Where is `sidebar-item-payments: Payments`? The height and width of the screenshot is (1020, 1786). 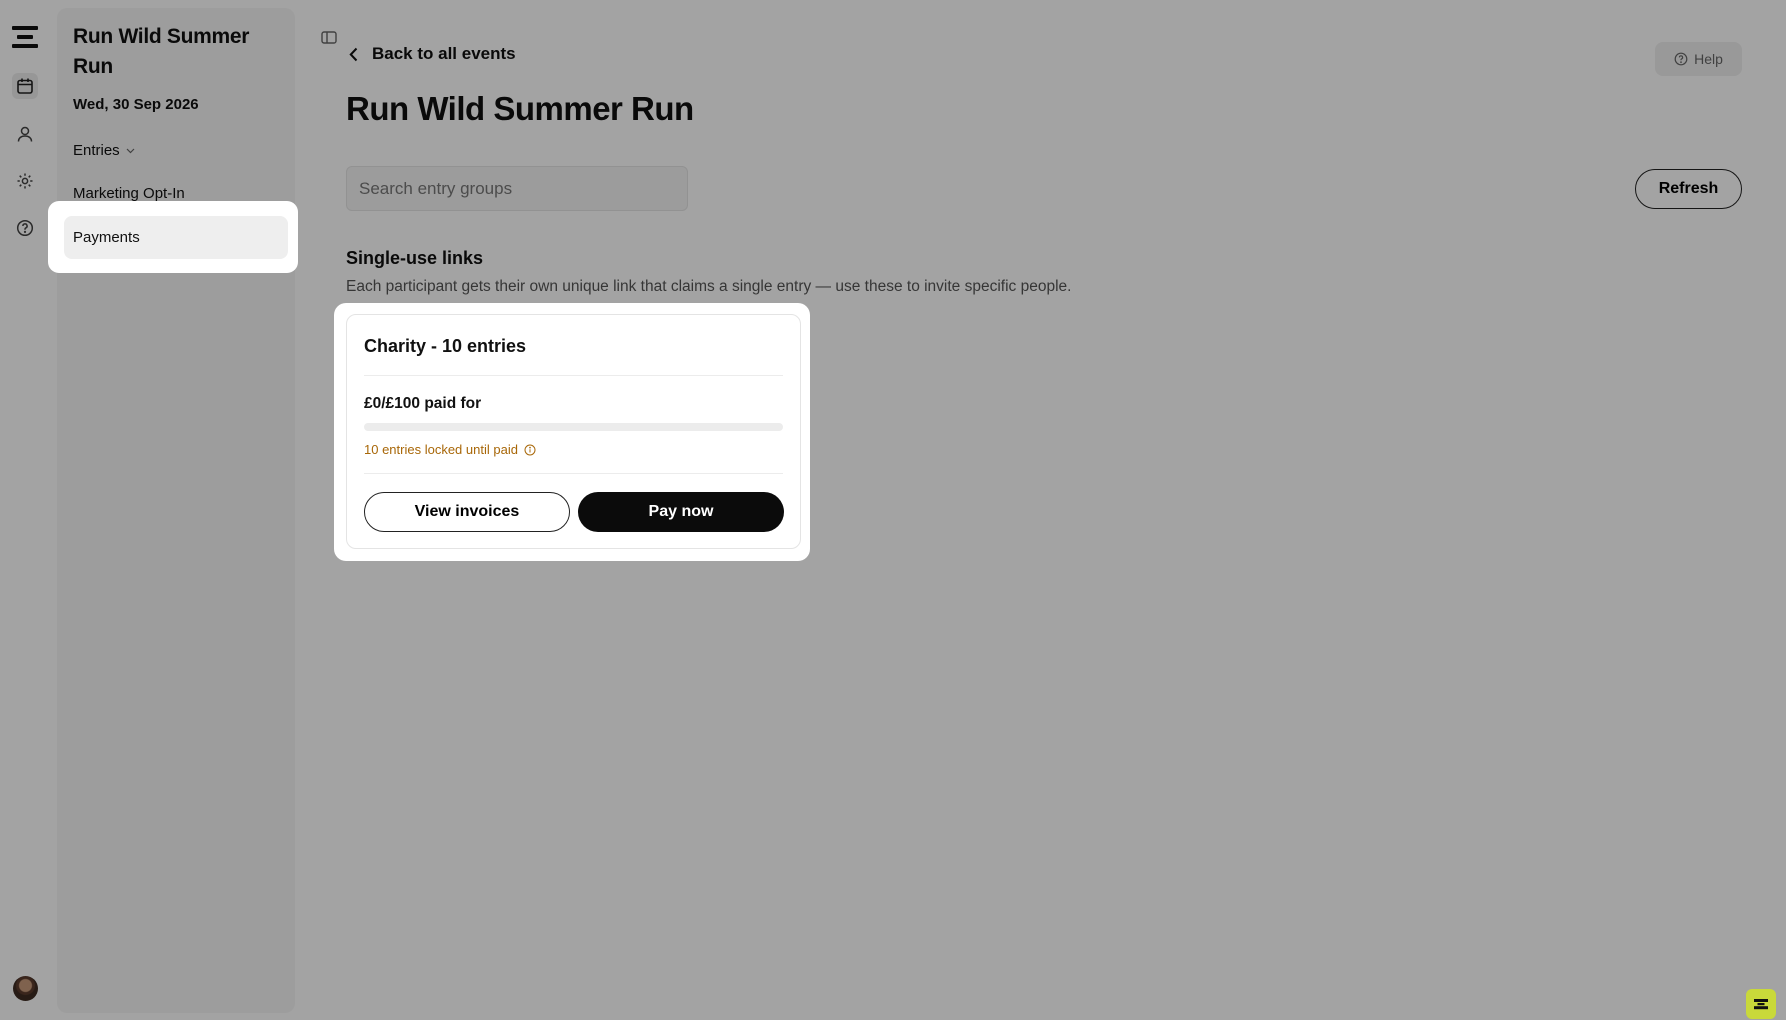
sidebar-item-payments: Payments is located at coordinates (176, 237).